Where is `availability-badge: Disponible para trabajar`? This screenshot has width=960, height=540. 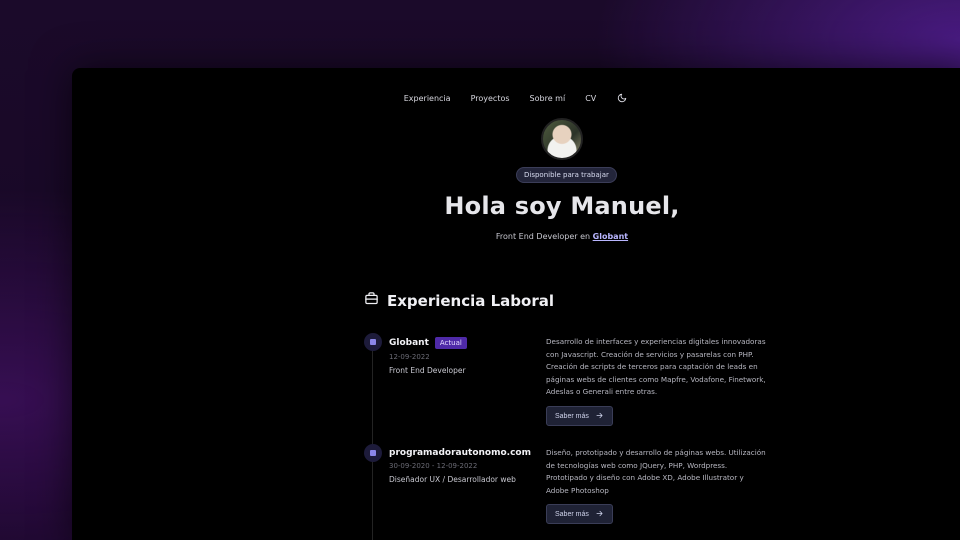
availability-badge: Disponible para trabajar is located at coordinates (566, 175).